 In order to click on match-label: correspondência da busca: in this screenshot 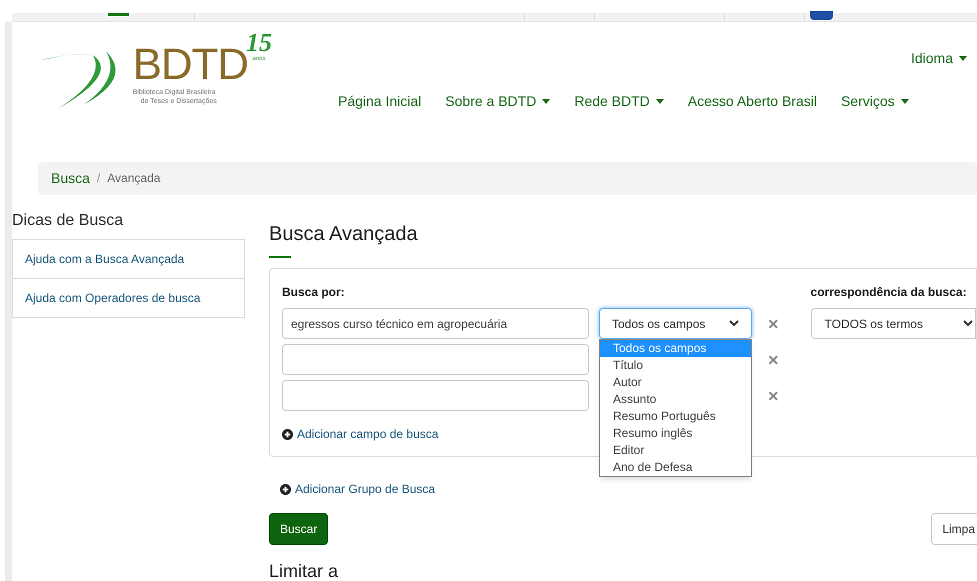, I will do `click(889, 292)`.